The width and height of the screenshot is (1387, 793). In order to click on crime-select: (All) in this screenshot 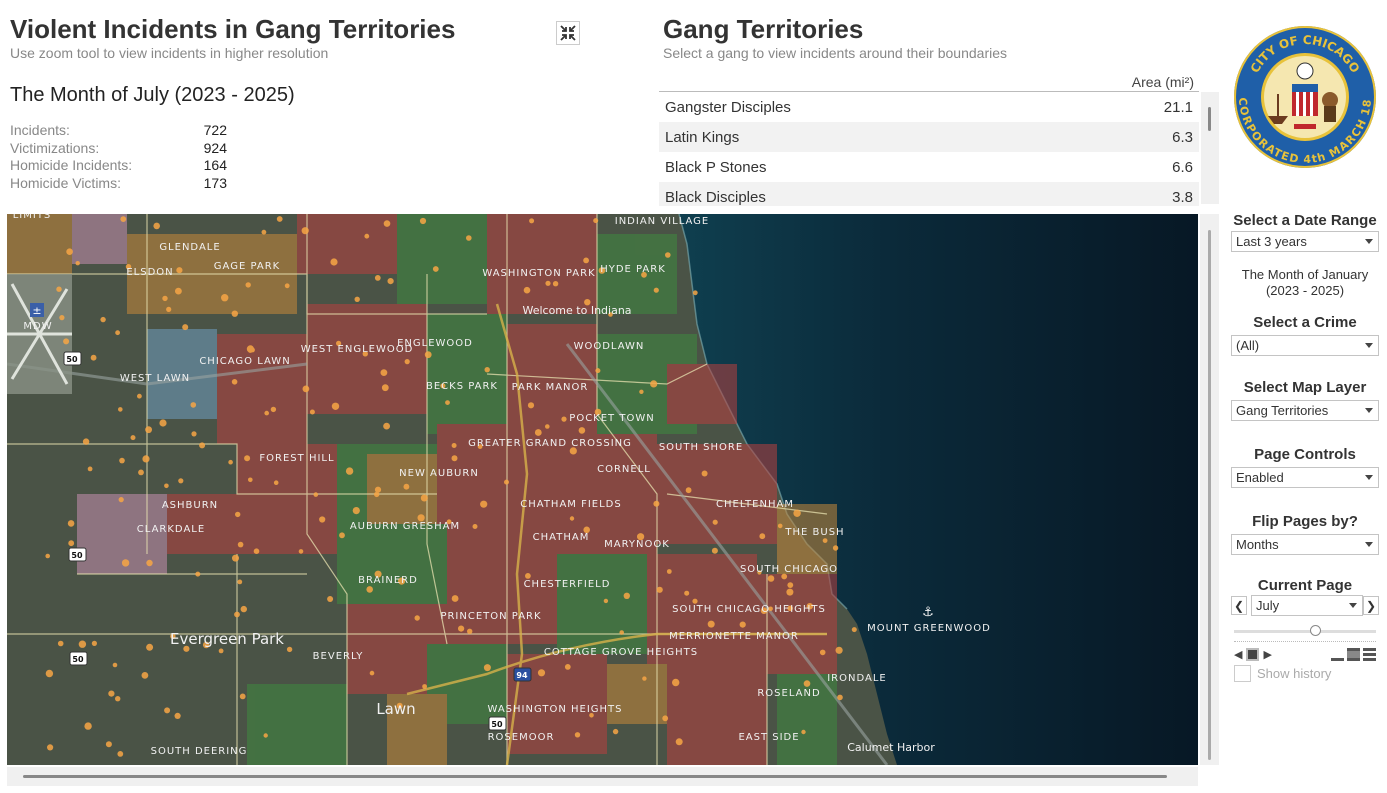, I will do `click(1305, 345)`.